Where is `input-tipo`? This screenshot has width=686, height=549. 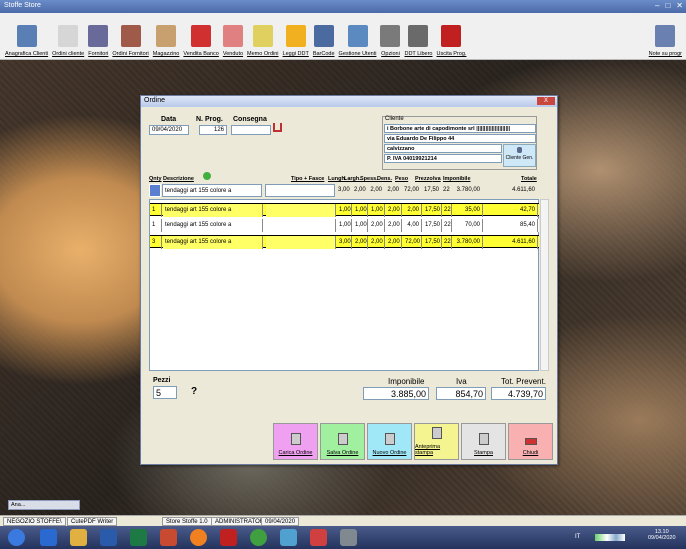
input-tipo is located at coordinates (300, 190).